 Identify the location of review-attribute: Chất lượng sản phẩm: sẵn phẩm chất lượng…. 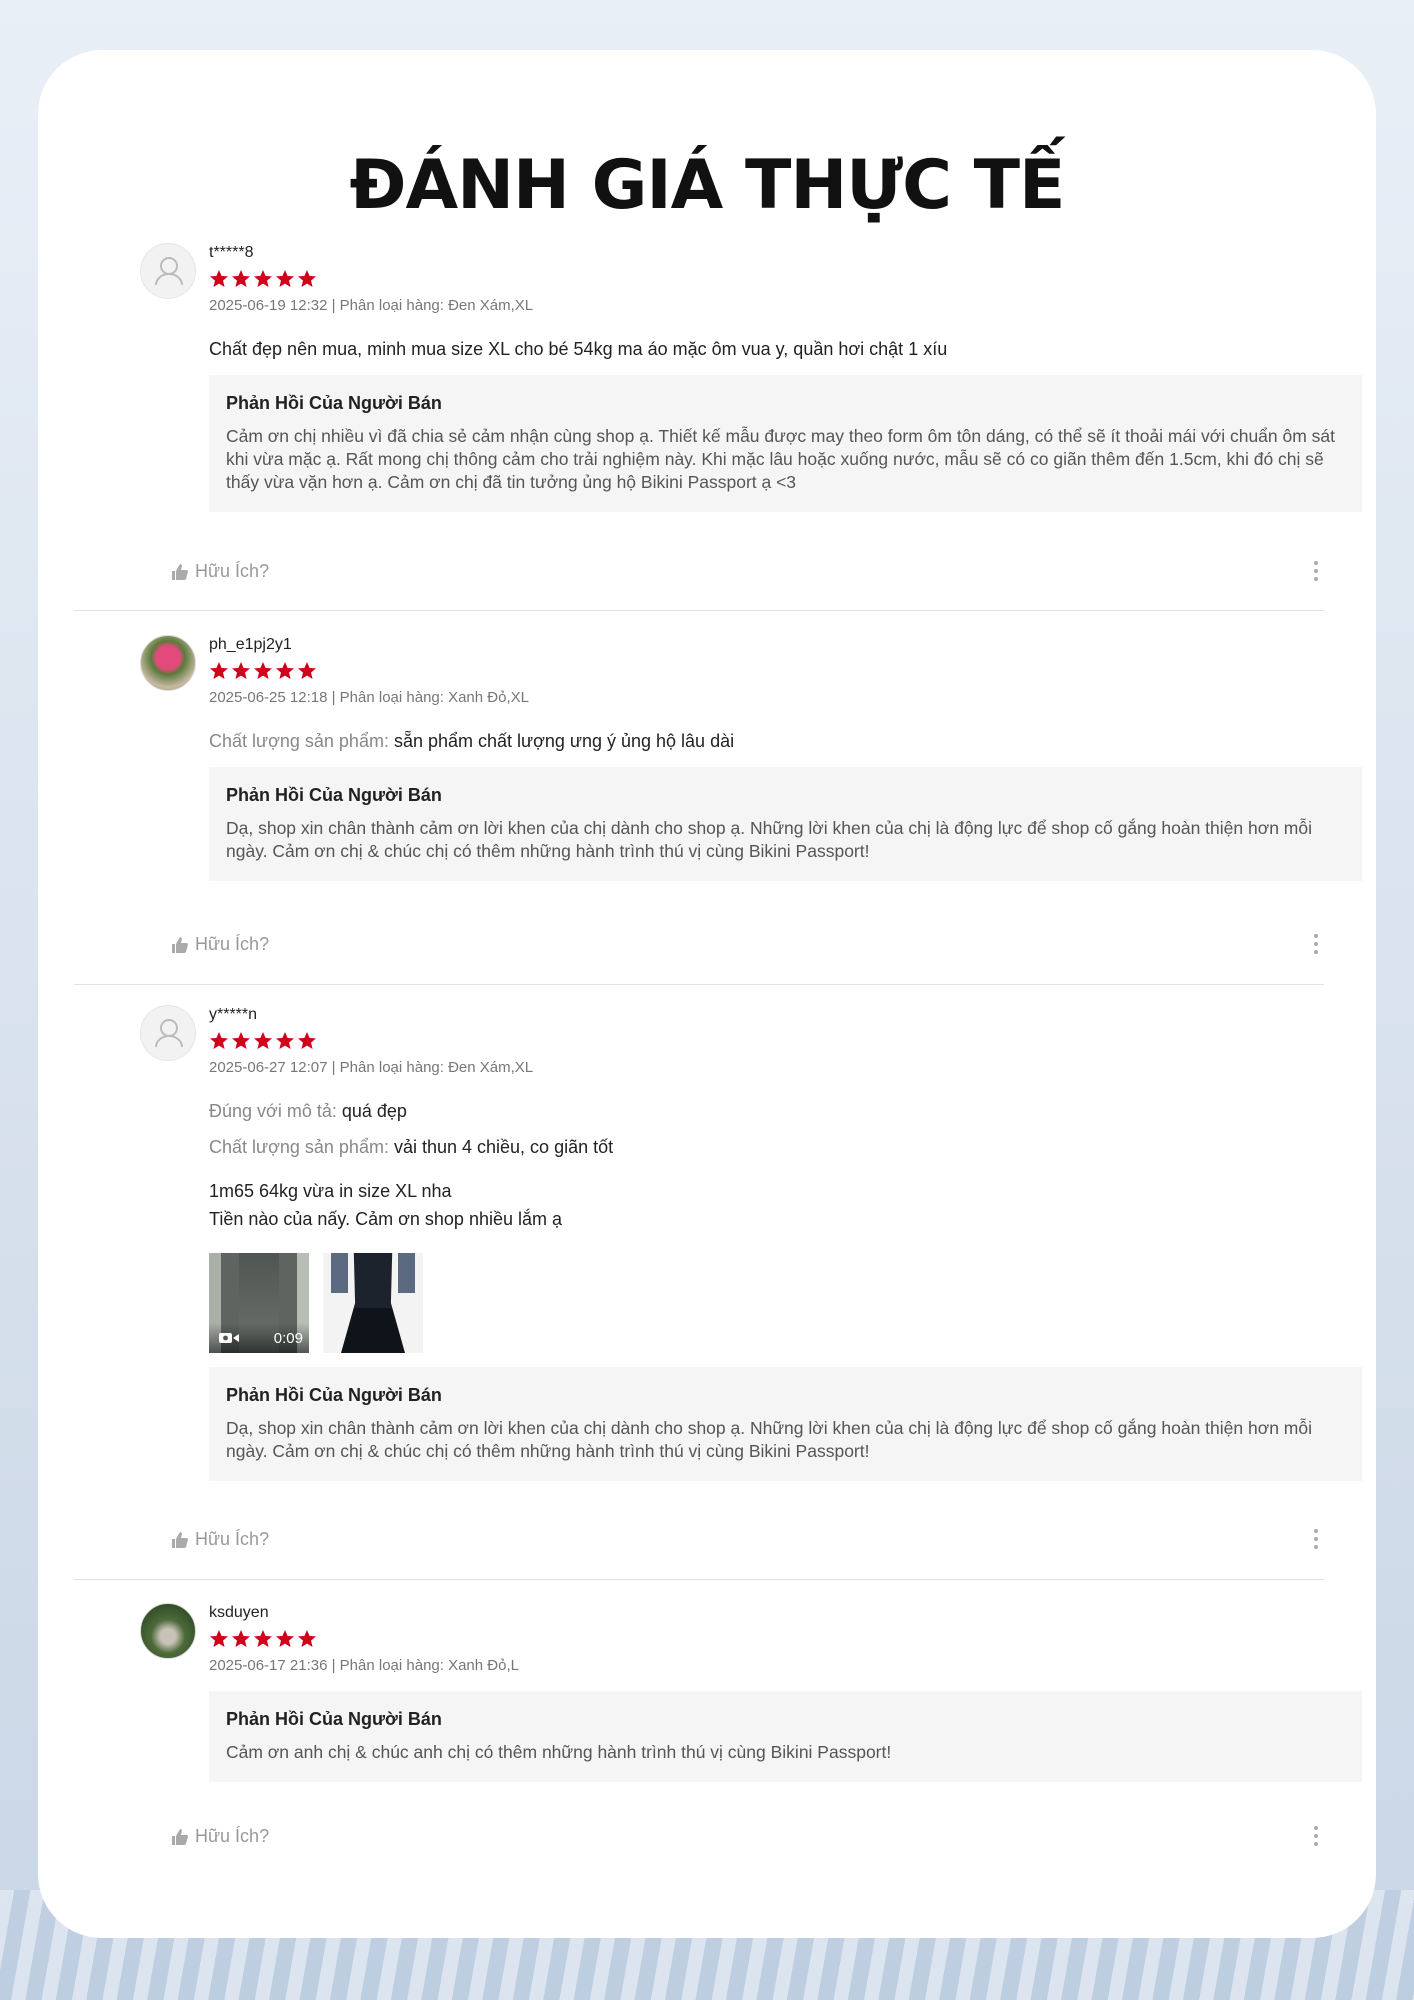
(785, 741).